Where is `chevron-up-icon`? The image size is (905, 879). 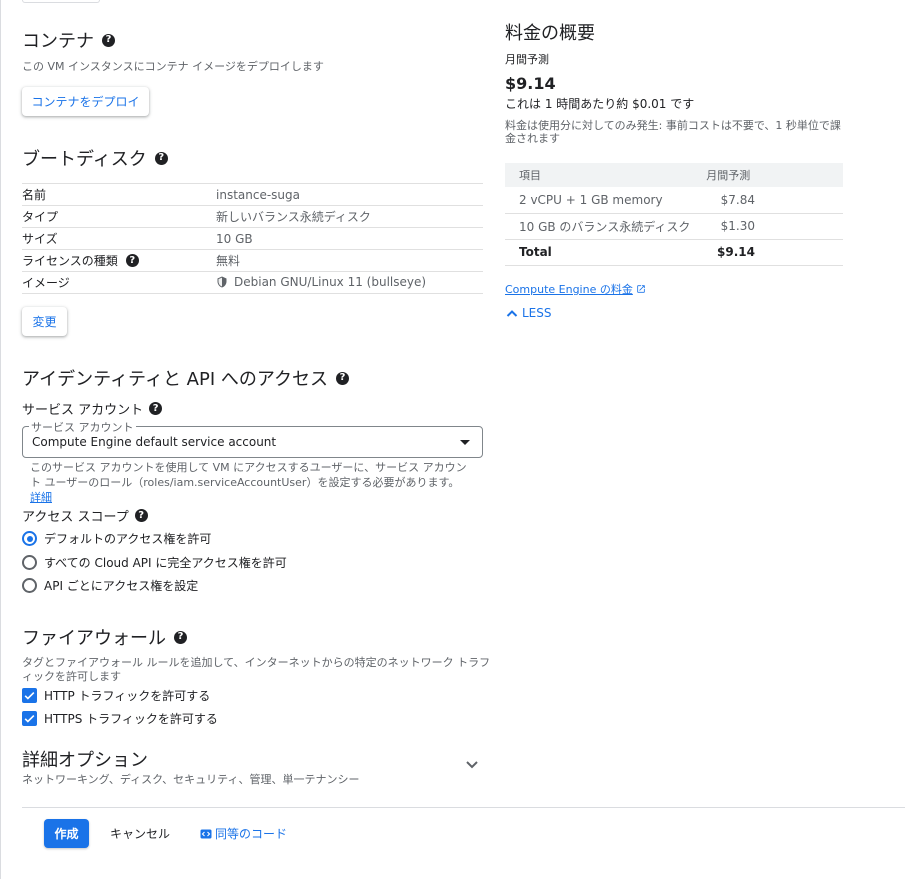
chevron-up-icon is located at coordinates (512, 313).